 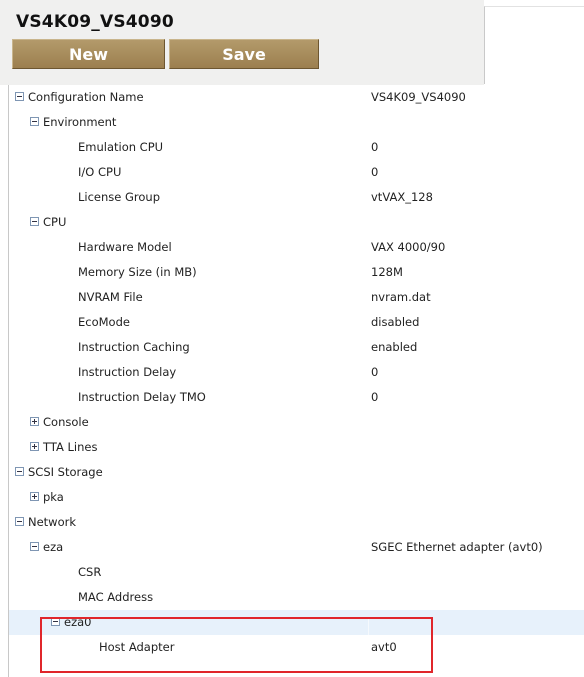 What do you see at coordinates (296, 222) in the screenshot?
I see `tree-row-cpu: CPU` at bounding box center [296, 222].